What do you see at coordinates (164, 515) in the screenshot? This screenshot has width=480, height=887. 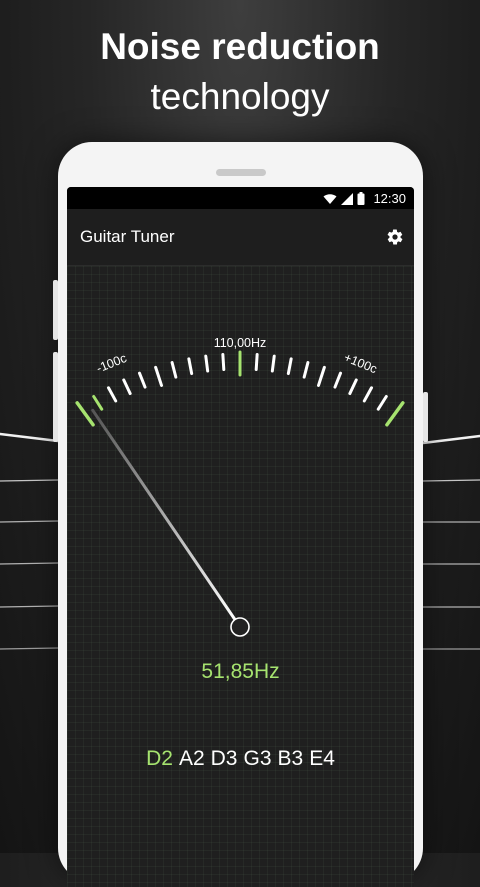 I see `tuner-needle` at bounding box center [164, 515].